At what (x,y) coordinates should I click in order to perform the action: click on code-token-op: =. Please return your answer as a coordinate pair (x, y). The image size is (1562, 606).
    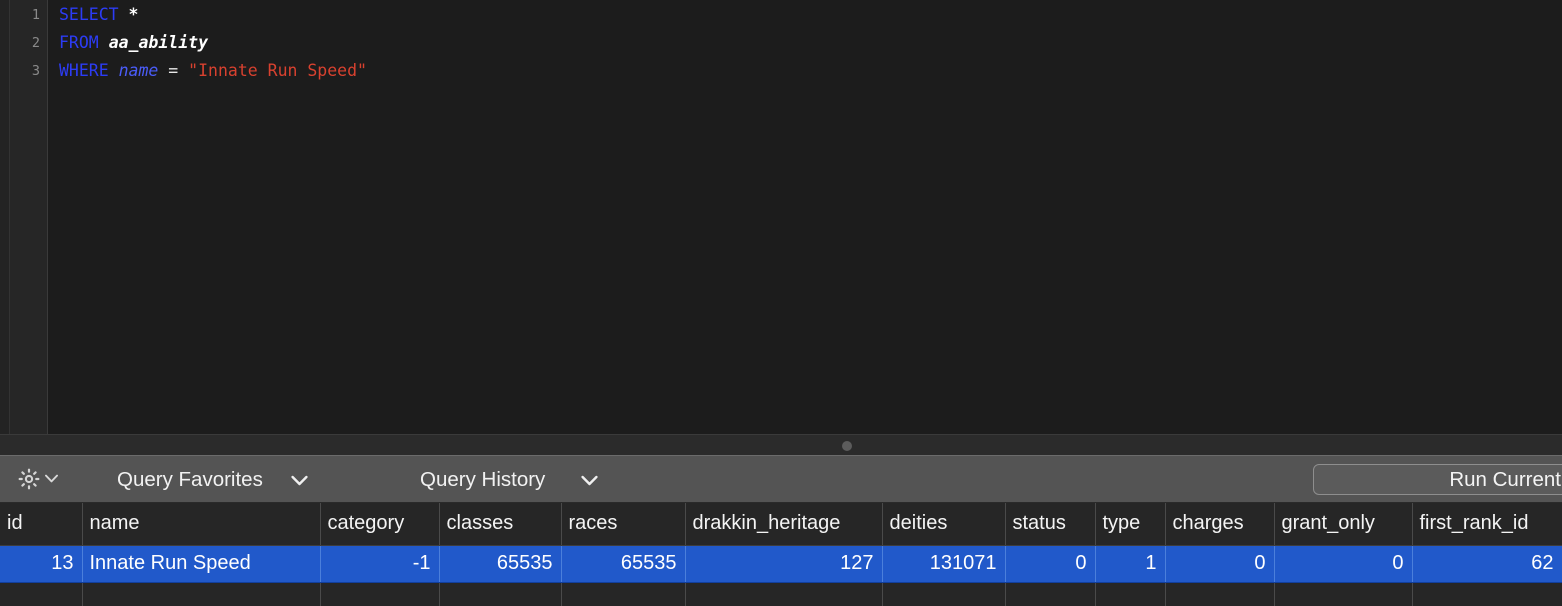
    Looking at the image, I should click on (173, 70).